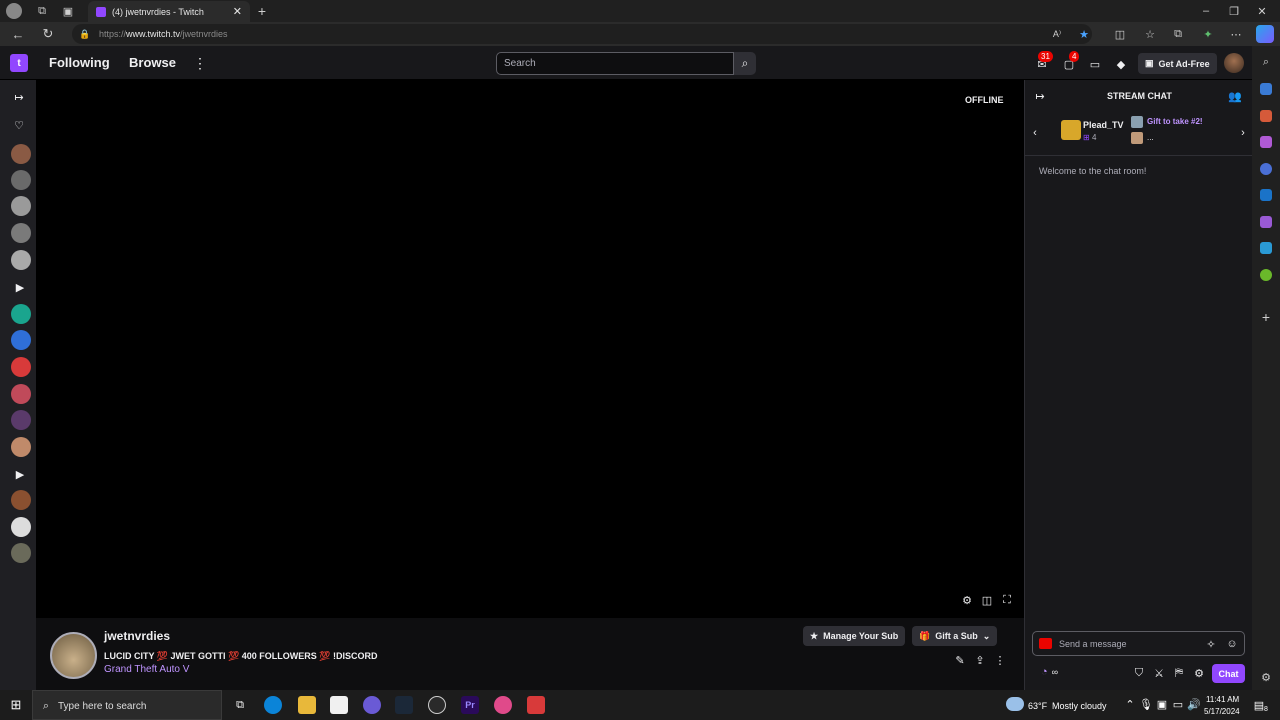 The image size is (1280, 720). What do you see at coordinates (1084, 34) in the screenshot?
I see `favorite-star-icon: ★` at bounding box center [1084, 34].